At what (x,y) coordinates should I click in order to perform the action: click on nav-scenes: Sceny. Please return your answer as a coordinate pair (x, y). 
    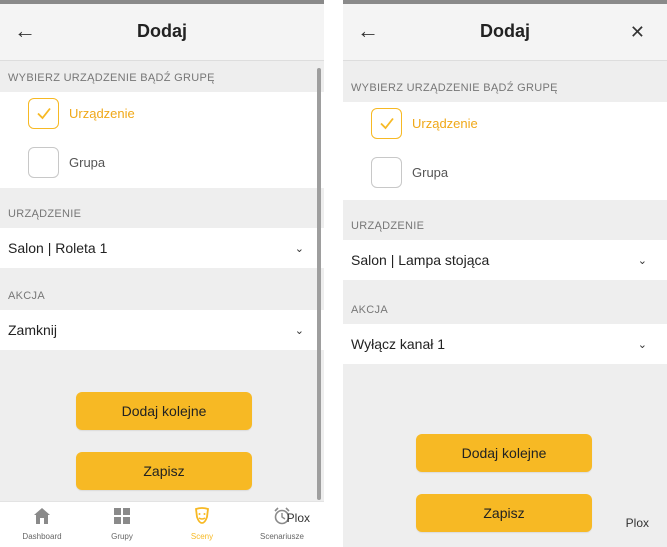
    Looking at the image, I should click on (202, 523).